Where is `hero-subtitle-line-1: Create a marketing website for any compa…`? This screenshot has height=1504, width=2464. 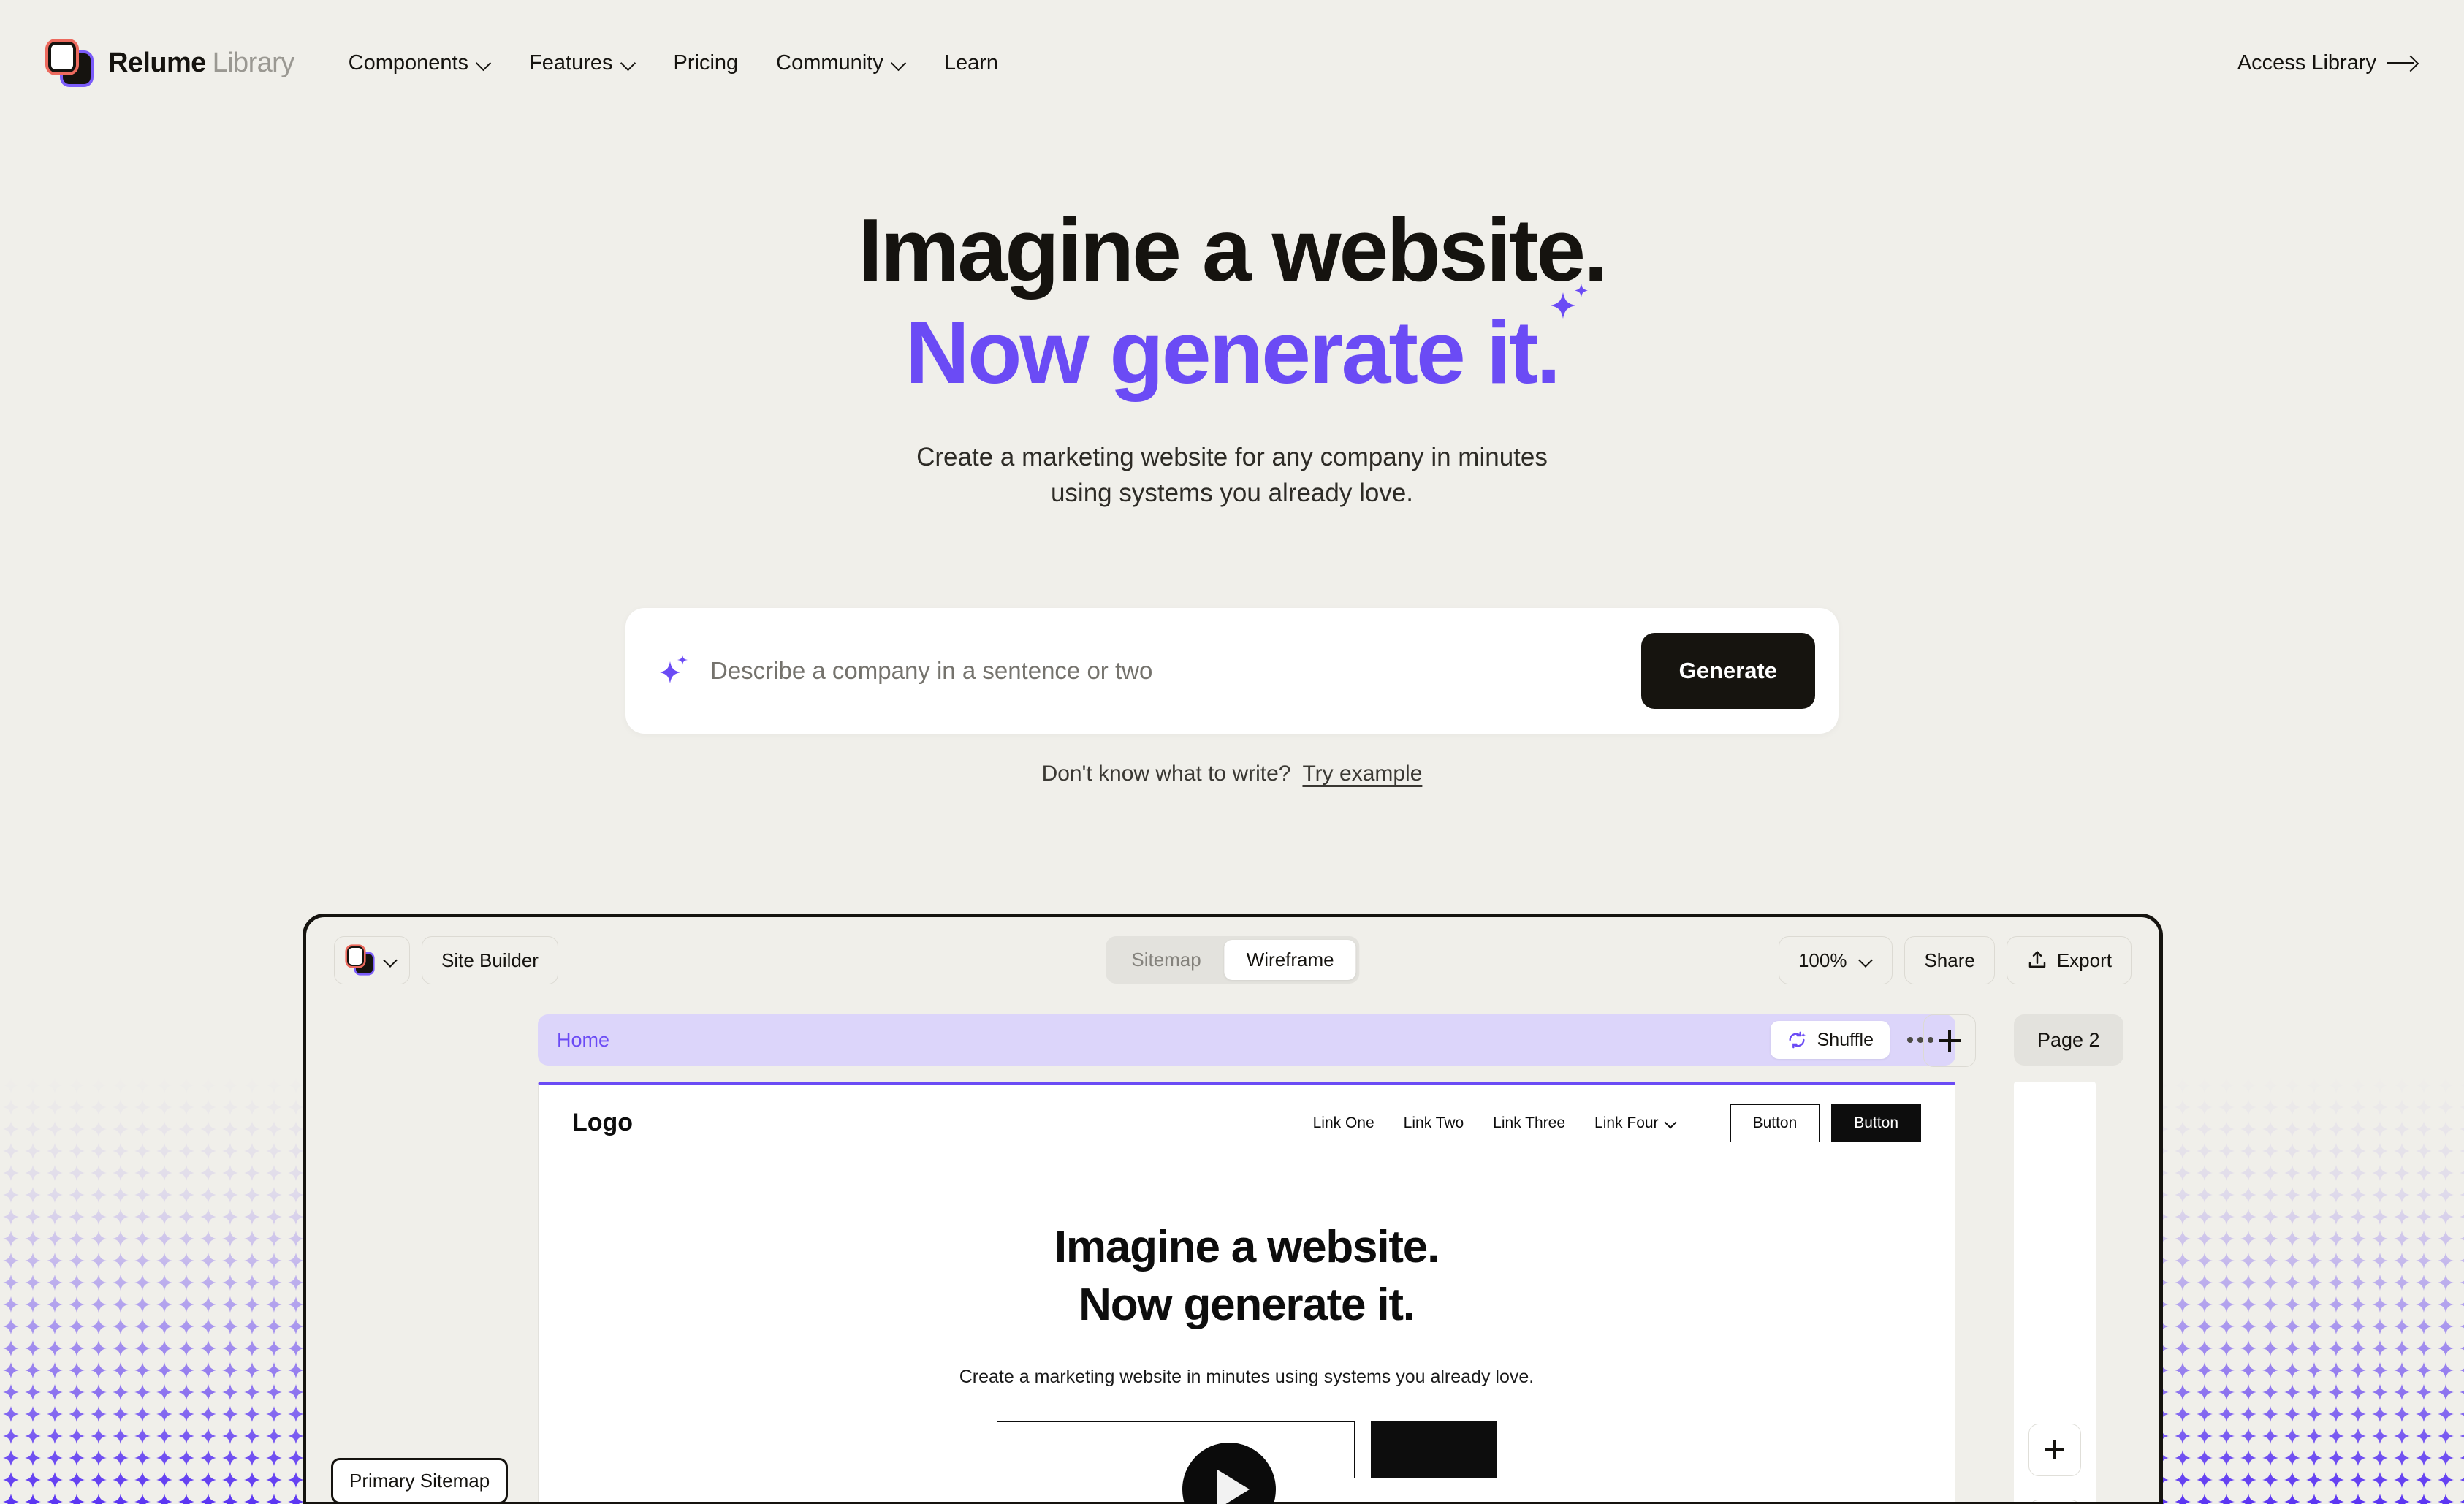
hero-subtitle-line-1: Create a marketing website for any compa… is located at coordinates (1232, 456).